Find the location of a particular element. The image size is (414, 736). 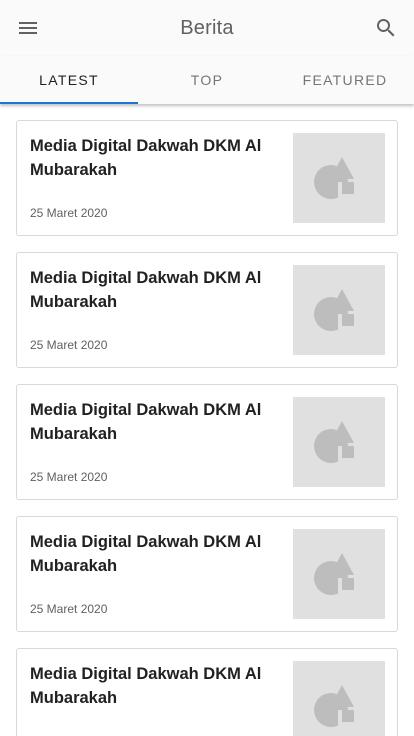

top-app-bar: Berita is located at coordinates (207, 28).